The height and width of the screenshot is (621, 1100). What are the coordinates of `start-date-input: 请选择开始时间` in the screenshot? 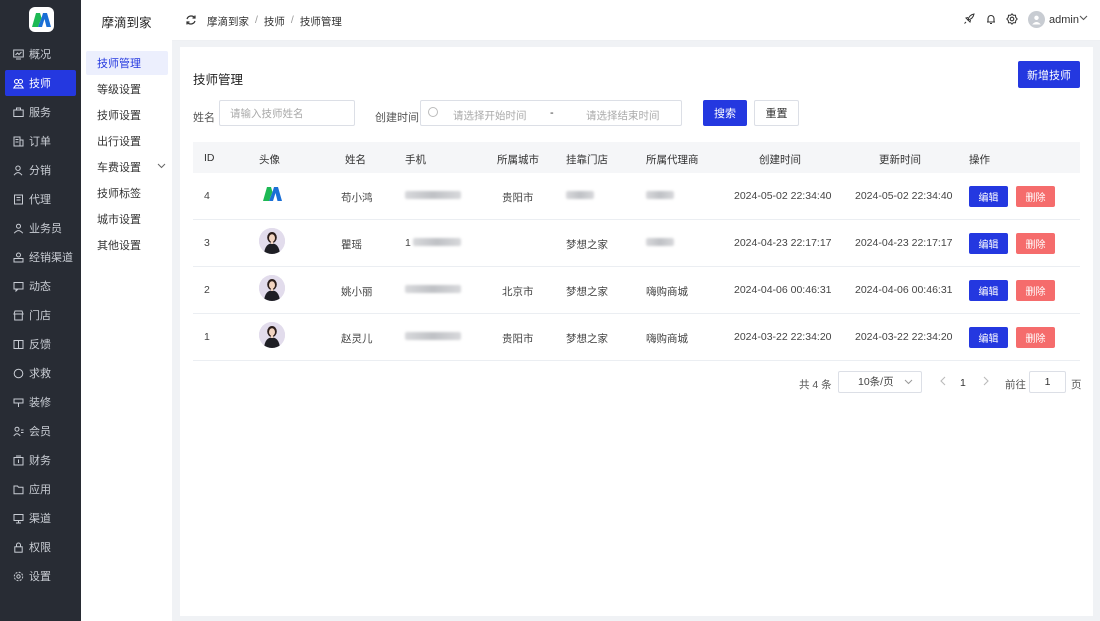 It's located at (490, 115).